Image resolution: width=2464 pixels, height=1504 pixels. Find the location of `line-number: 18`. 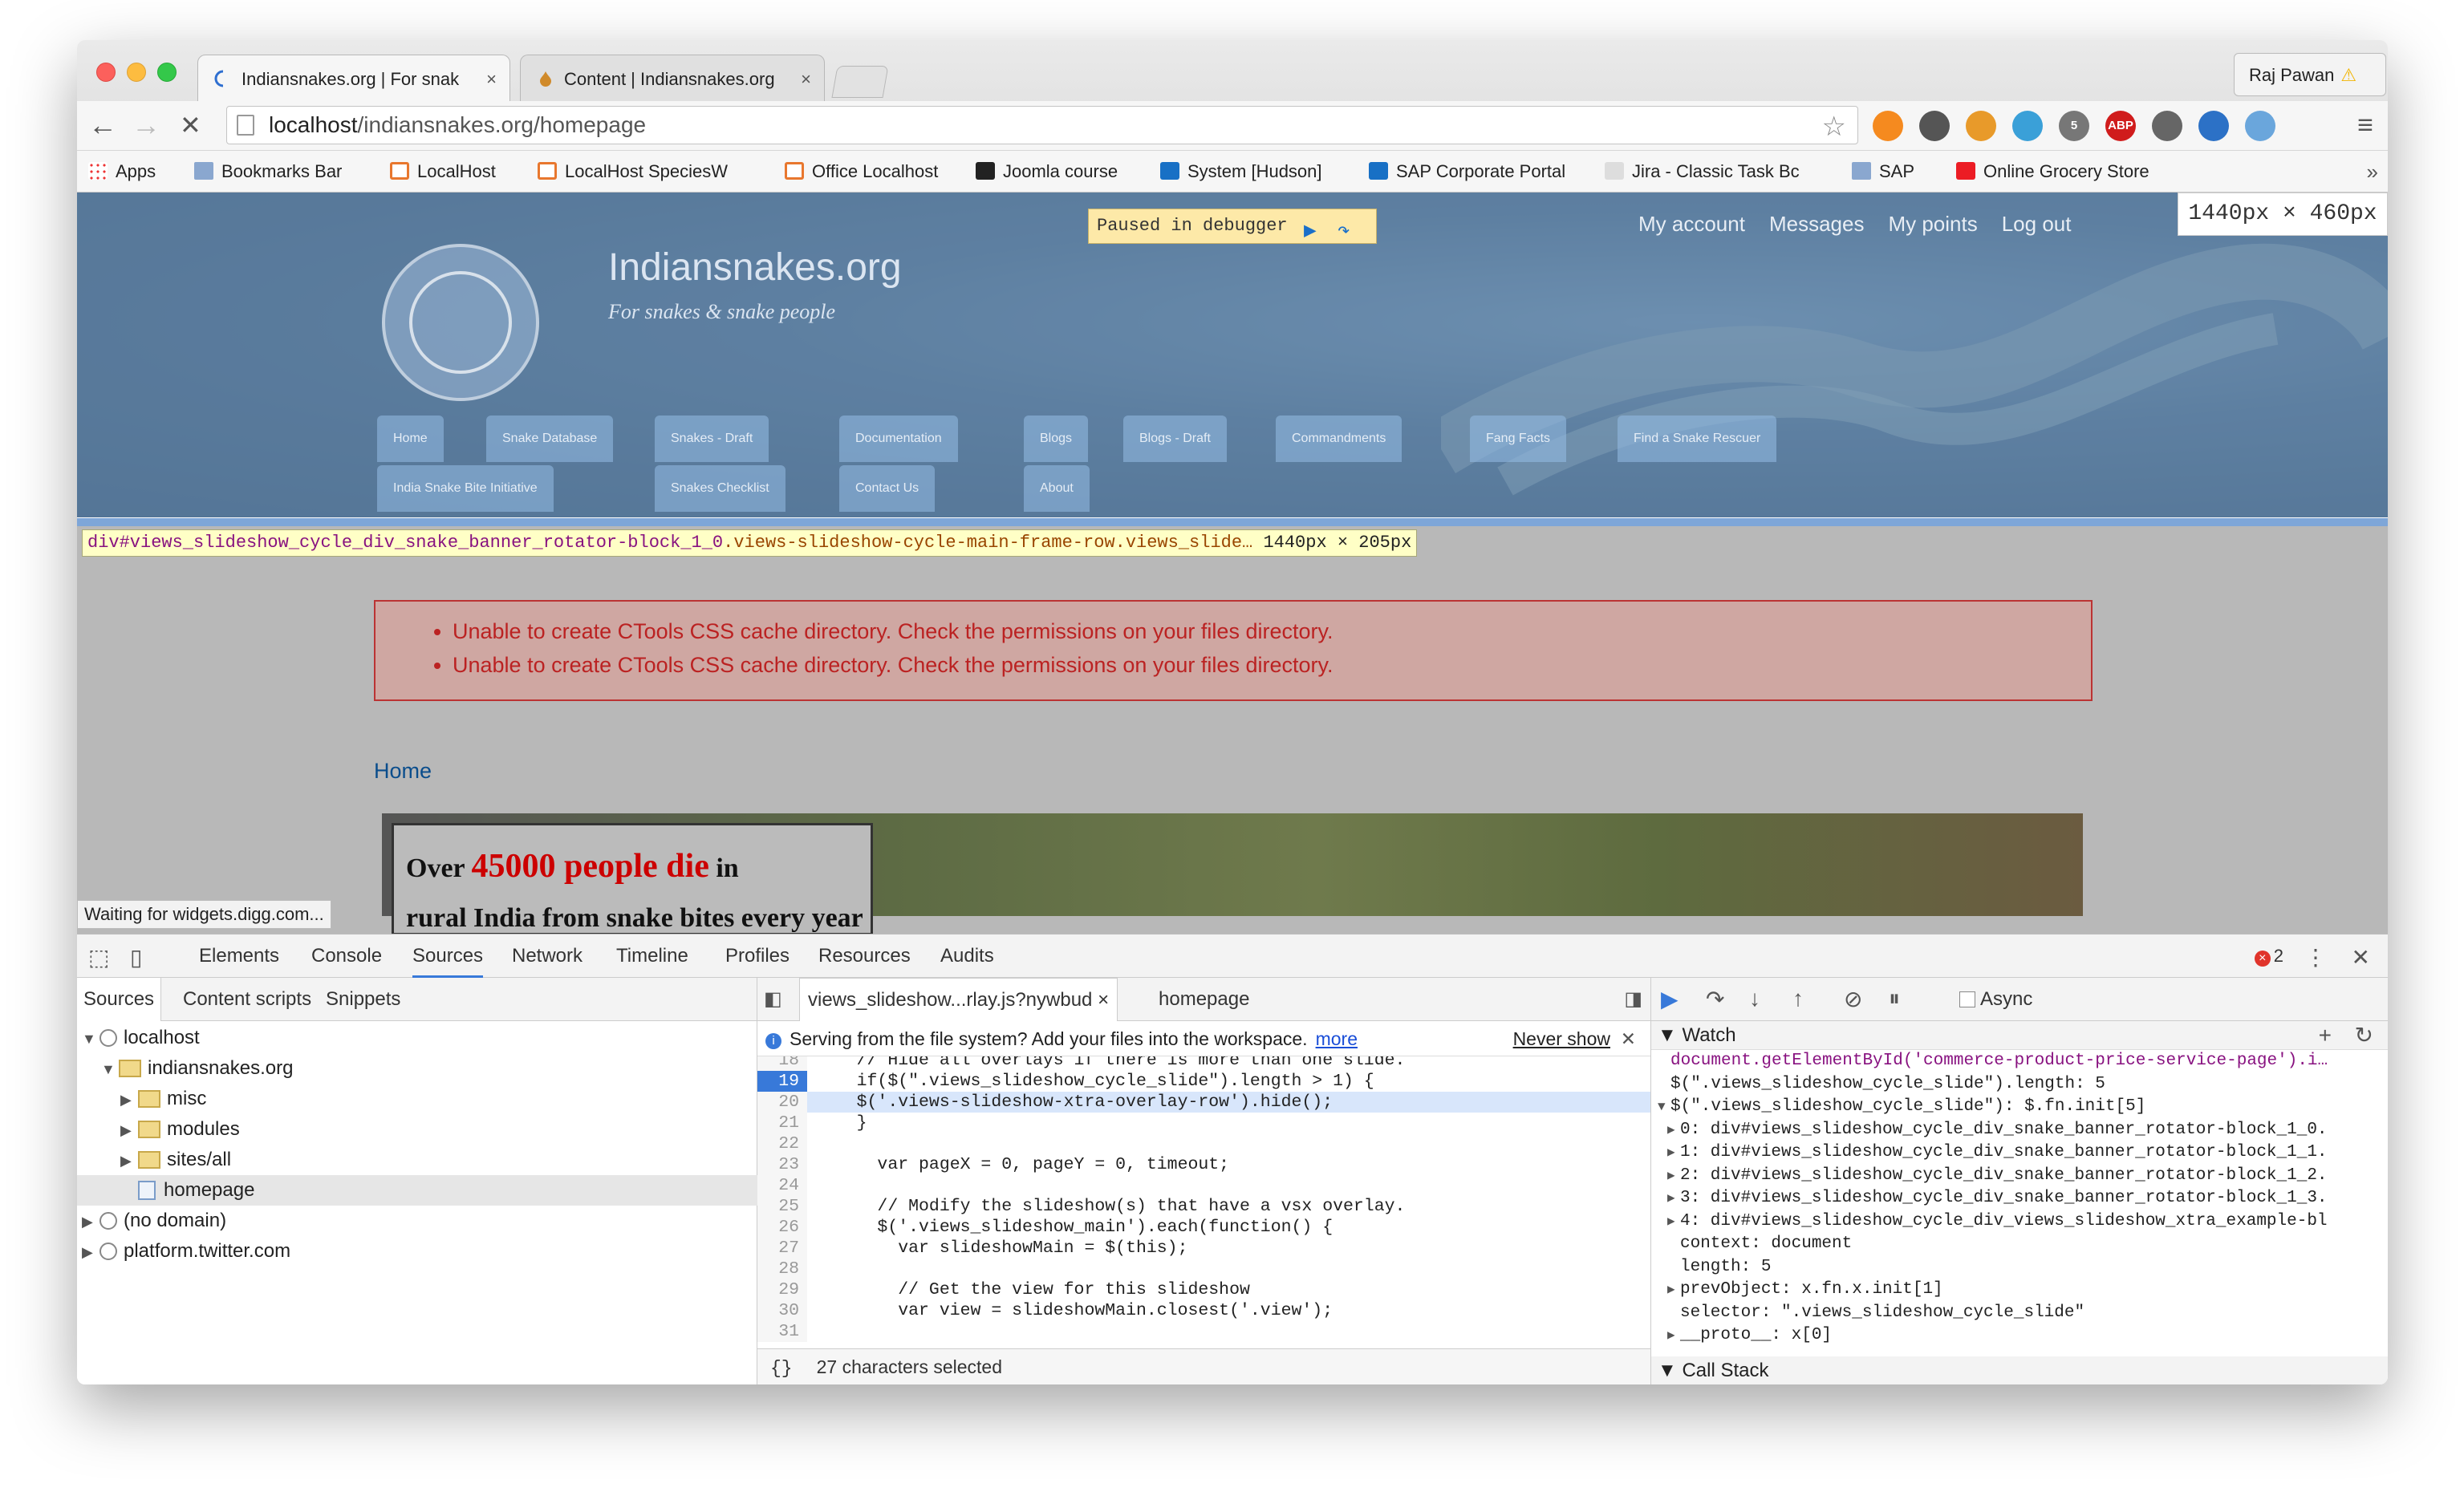

line-number: 18 is located at coordinates (782, 1063).